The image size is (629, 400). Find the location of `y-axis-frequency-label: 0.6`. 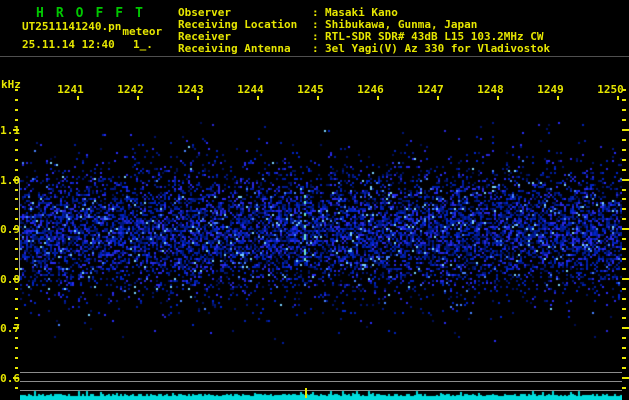

y-axis-frequency-label: 0.6 is located at coordinates (10, 378).